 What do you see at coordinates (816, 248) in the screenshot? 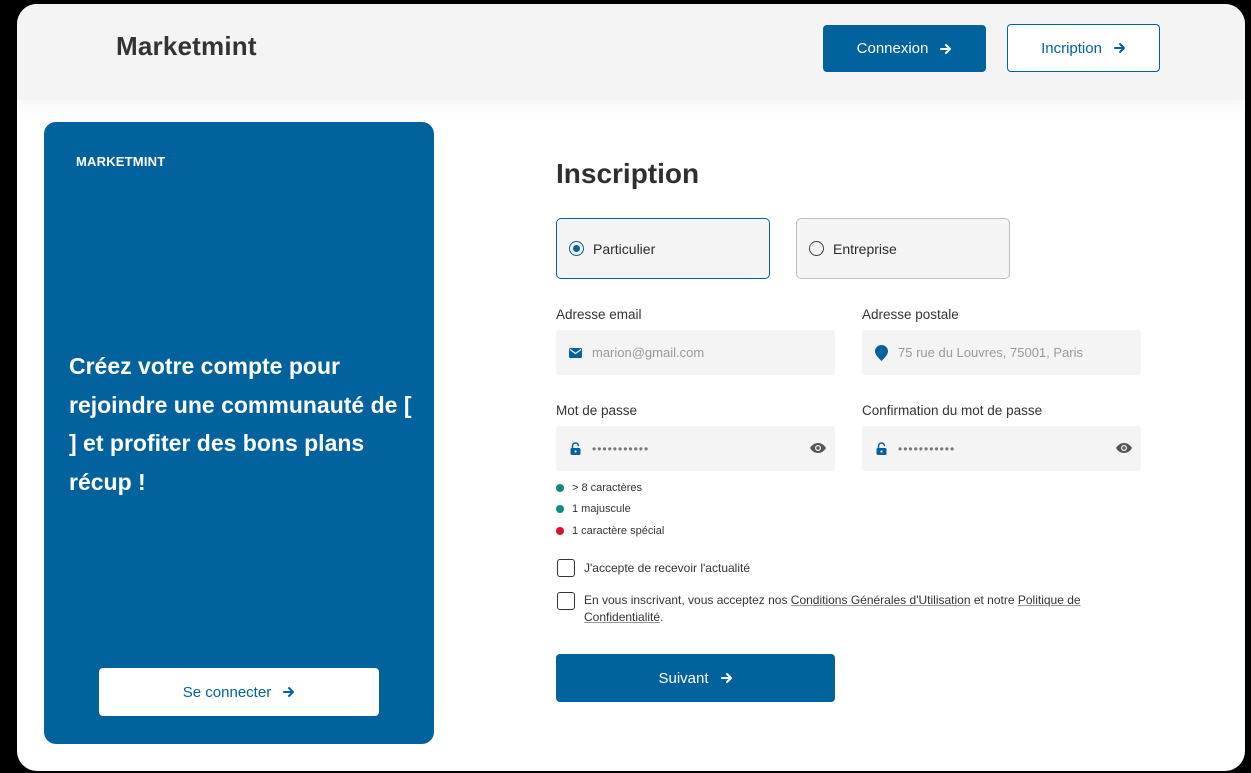
I see `radio-unselected-icon` at bounding box center [816, 248].